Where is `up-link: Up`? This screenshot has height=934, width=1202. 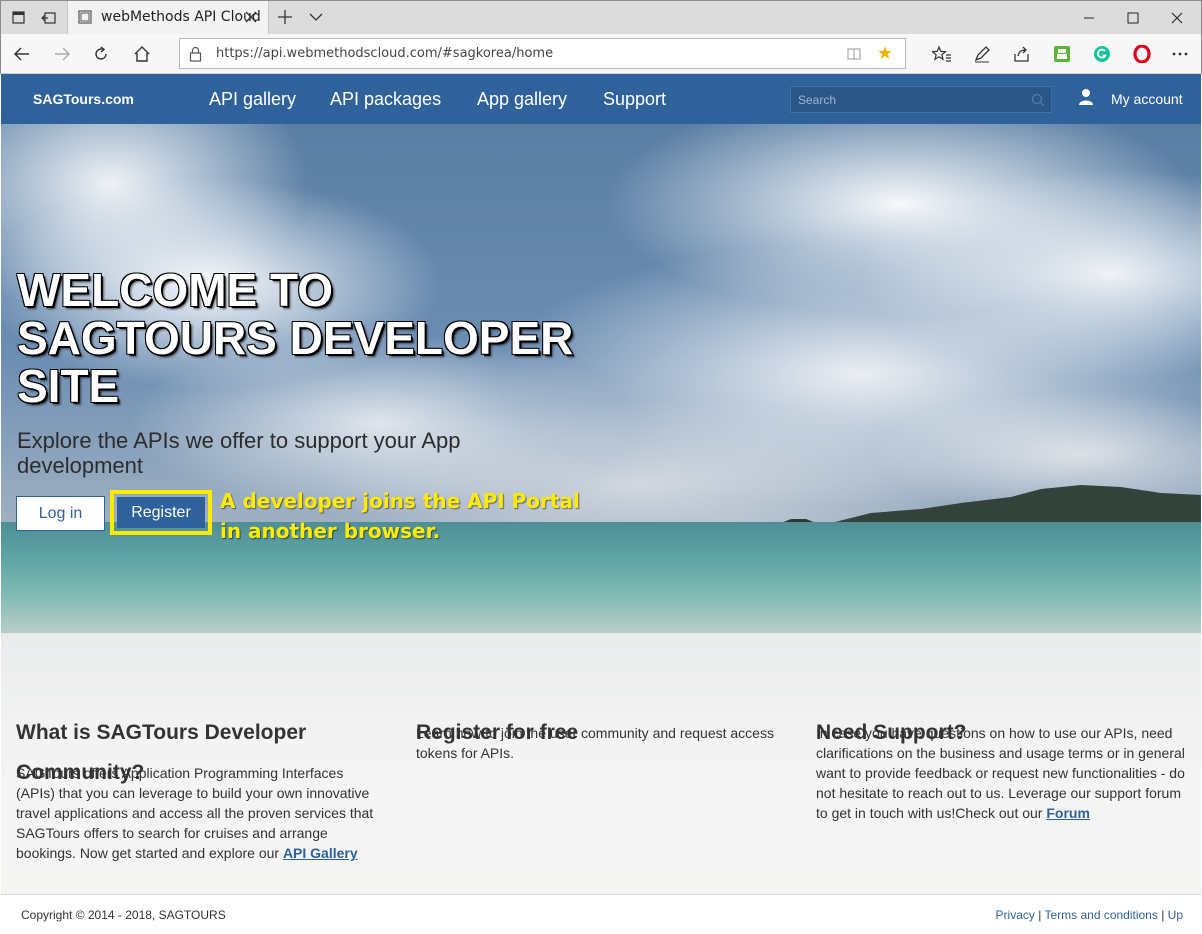
up-link: Up is located at coordinates (1175, 915).